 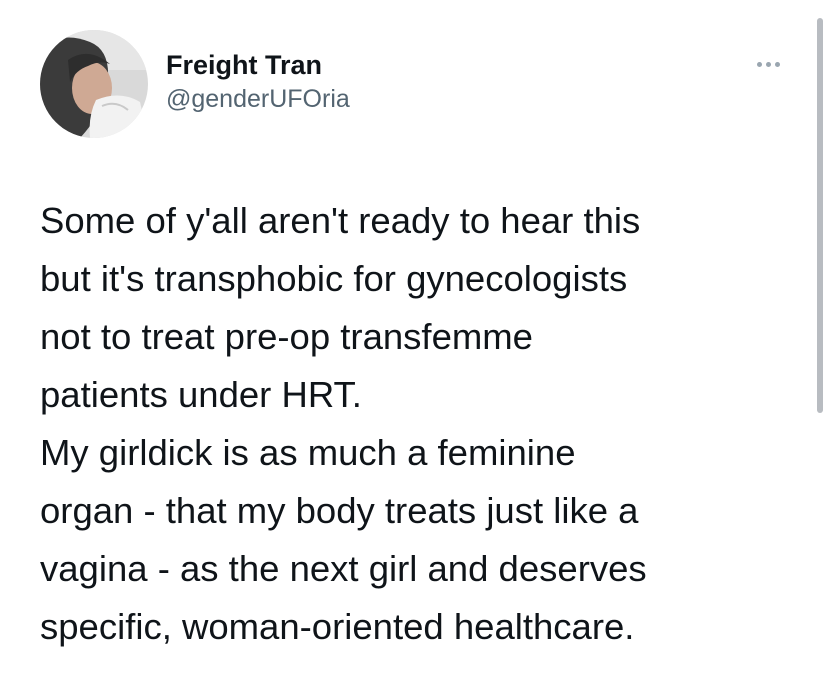 I want to click on more-horizontal-icon, so click(x=759, y=64).